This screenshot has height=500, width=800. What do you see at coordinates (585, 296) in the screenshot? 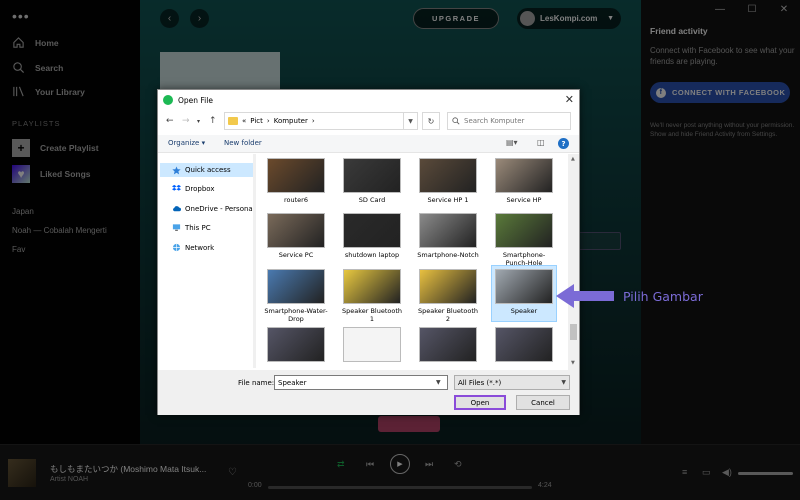
I see `annotation-arrow-icon` at bounding box center [585, 296].